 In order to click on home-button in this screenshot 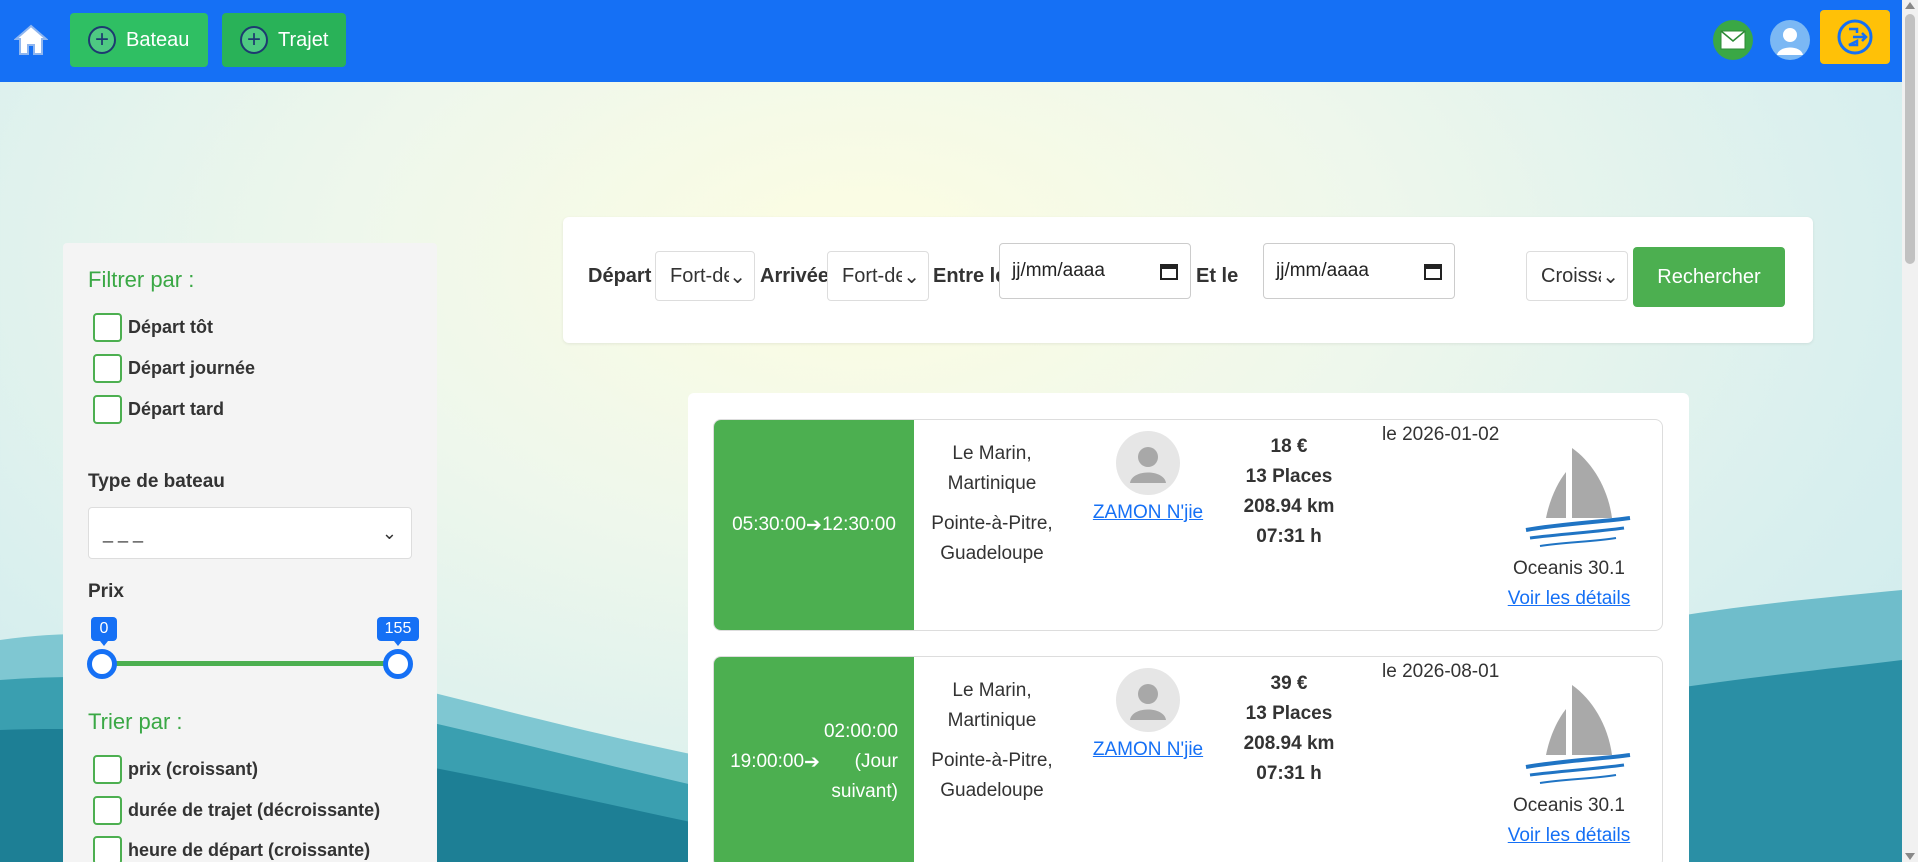, I will do `click(31, 40)`.